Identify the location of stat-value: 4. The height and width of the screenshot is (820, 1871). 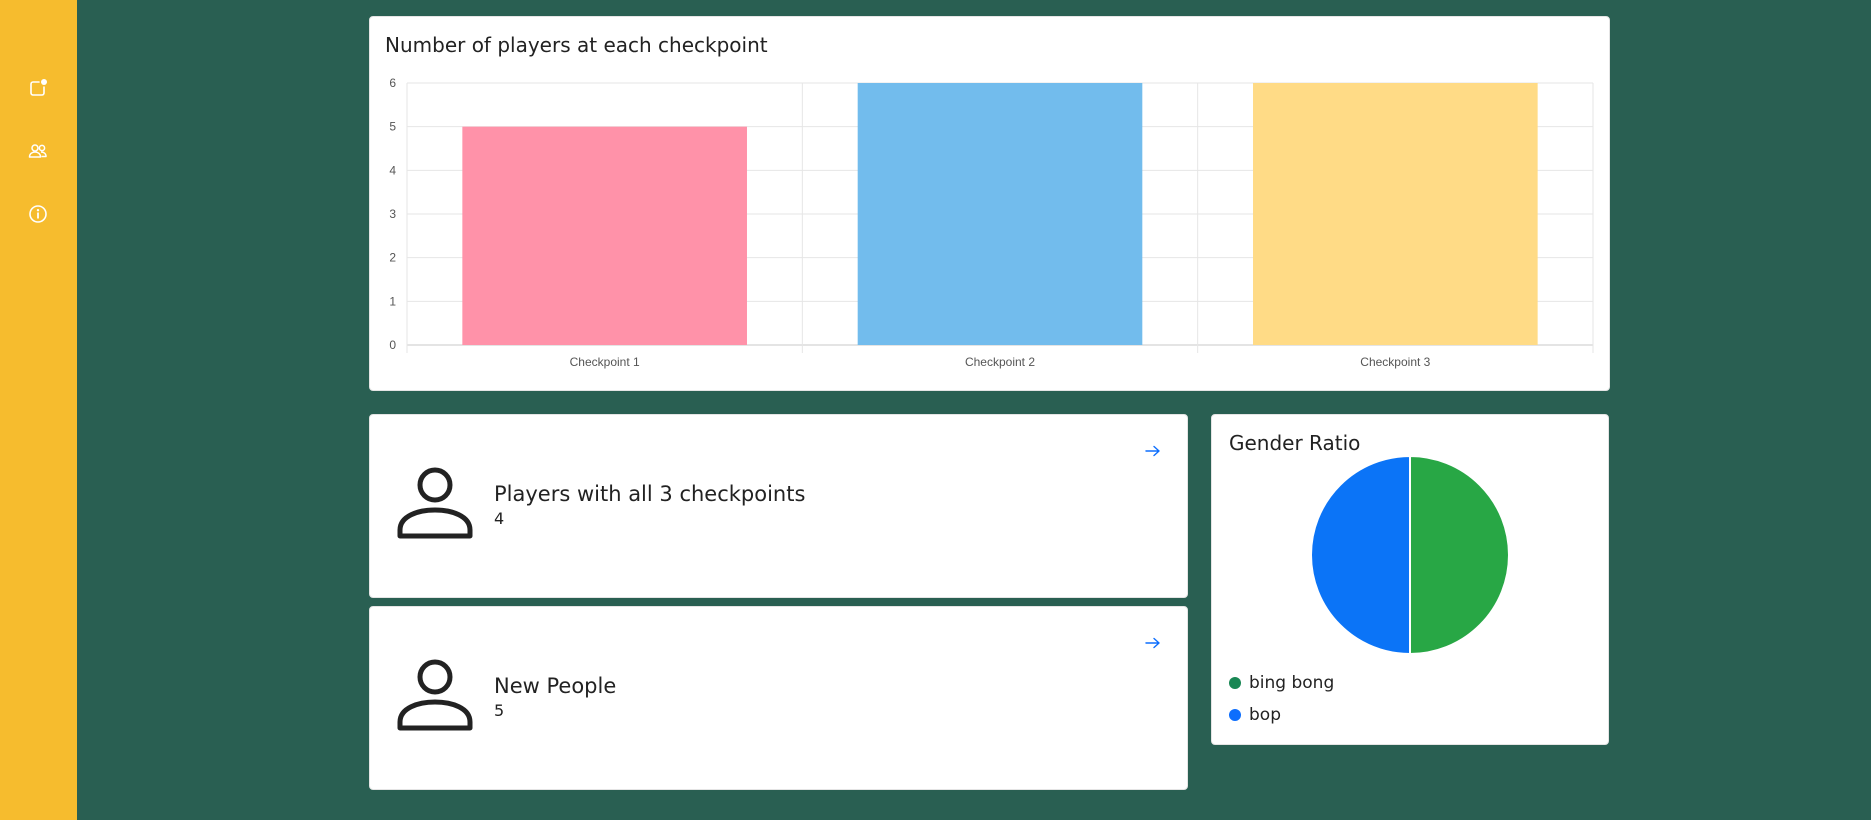
(499, 518).